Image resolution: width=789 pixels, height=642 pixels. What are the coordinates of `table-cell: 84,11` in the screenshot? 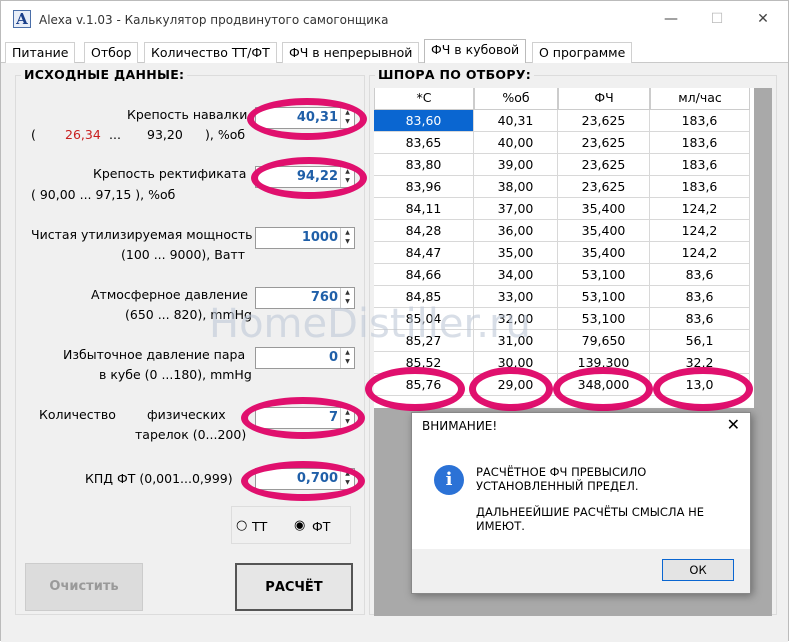 It's located at (424, 209).